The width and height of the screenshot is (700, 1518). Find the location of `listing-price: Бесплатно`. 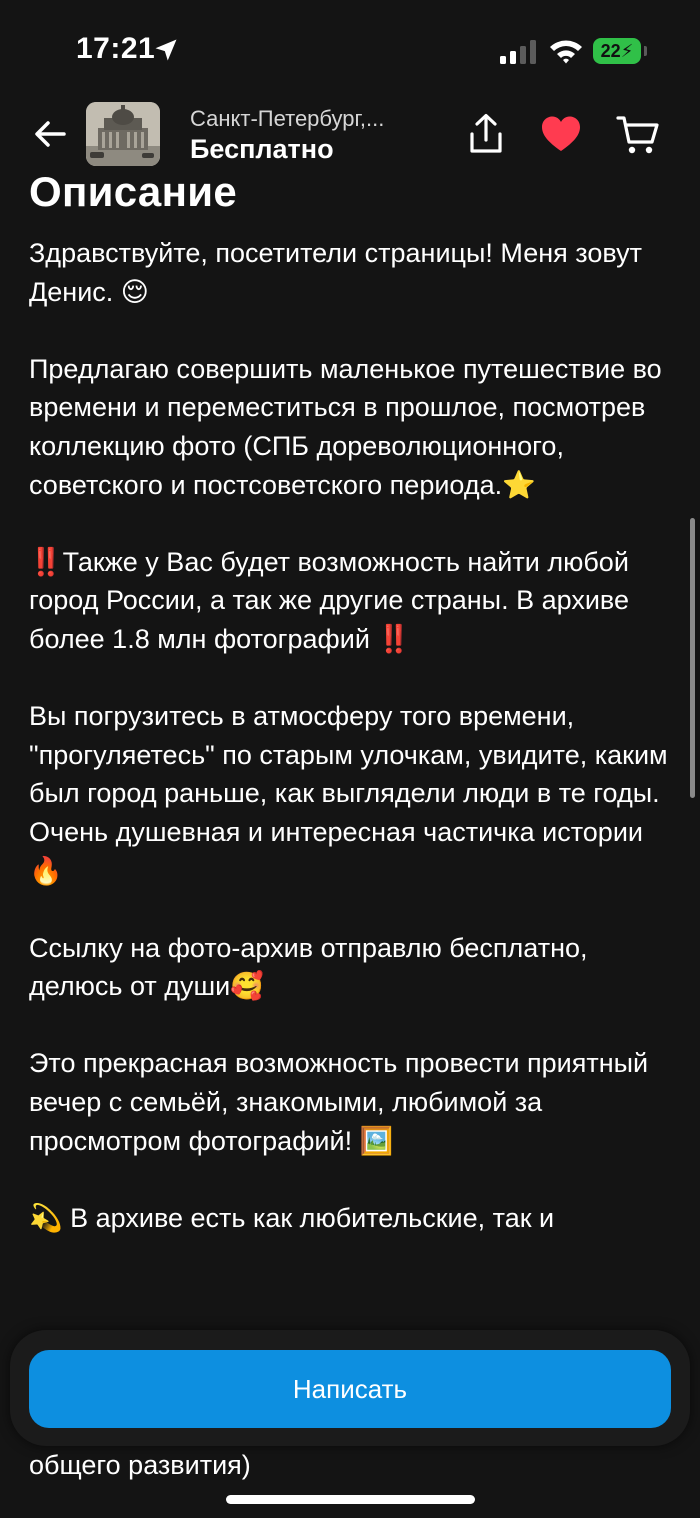

listing-price: Бесплатно is located at coordinates (262, 149).